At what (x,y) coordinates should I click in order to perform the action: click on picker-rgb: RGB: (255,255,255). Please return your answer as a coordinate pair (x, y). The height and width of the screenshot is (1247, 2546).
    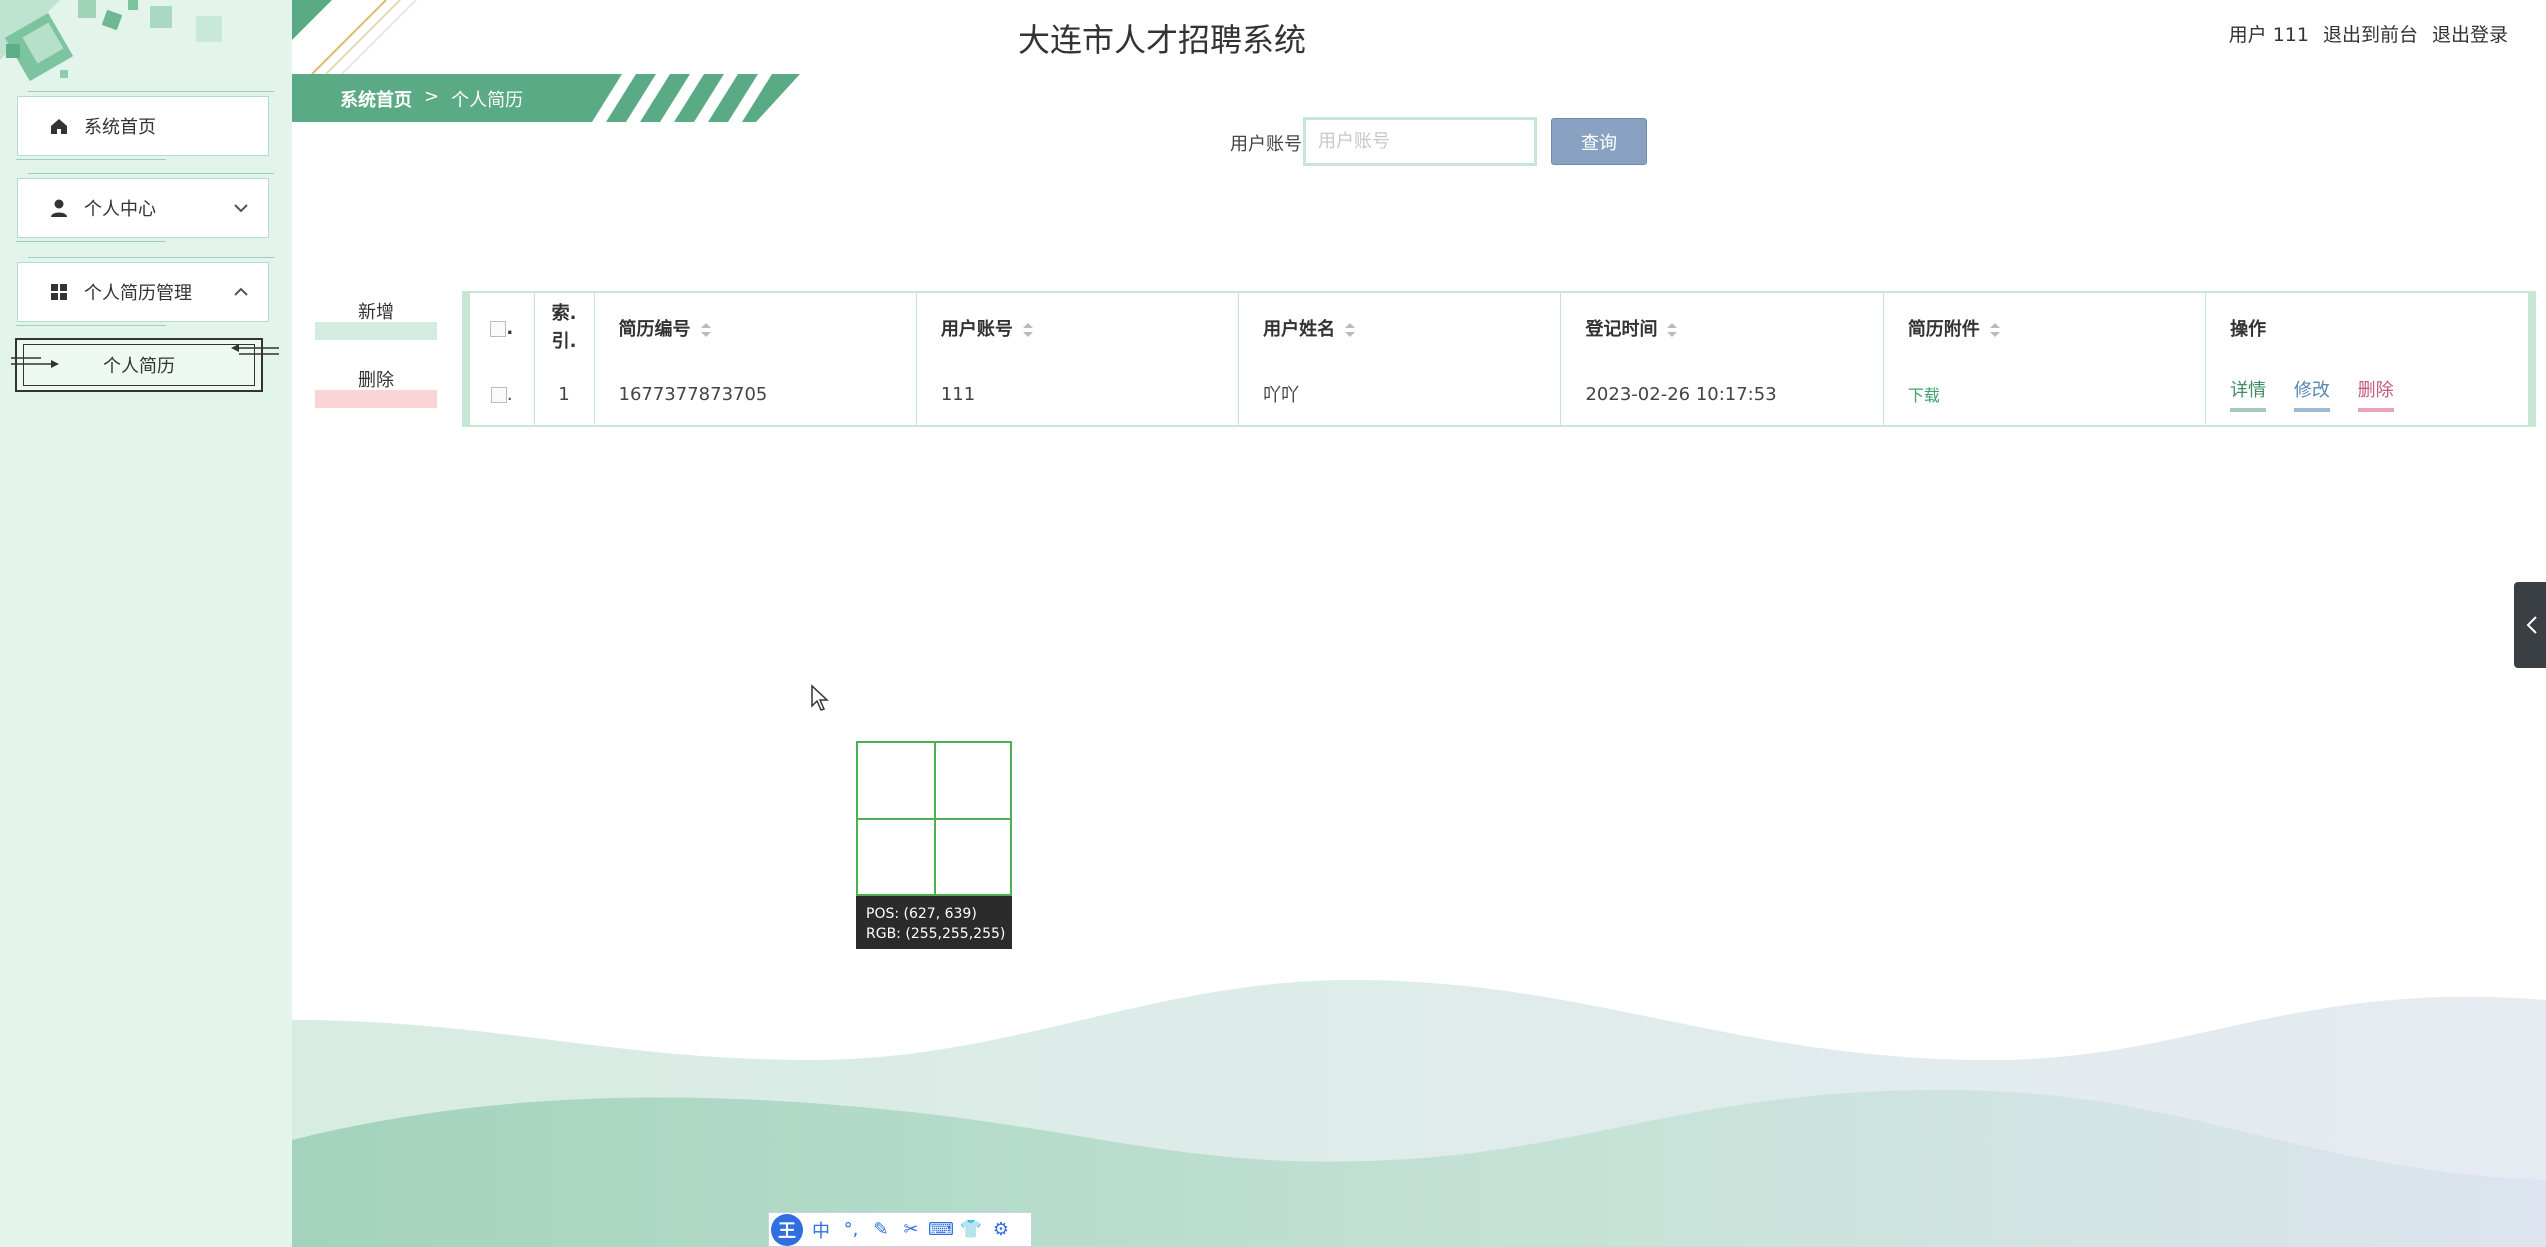
    Looking at the image, I should click on (939, 934).